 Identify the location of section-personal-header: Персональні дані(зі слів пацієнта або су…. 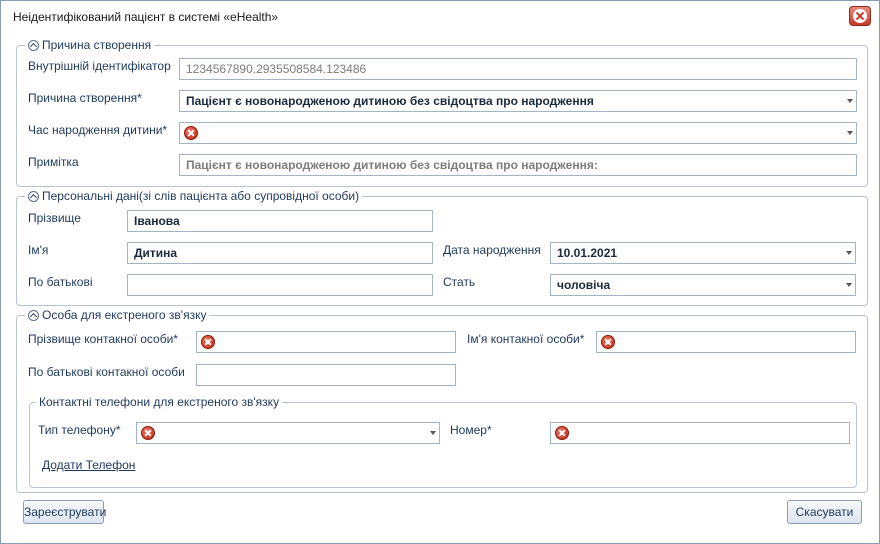
(194, 196).